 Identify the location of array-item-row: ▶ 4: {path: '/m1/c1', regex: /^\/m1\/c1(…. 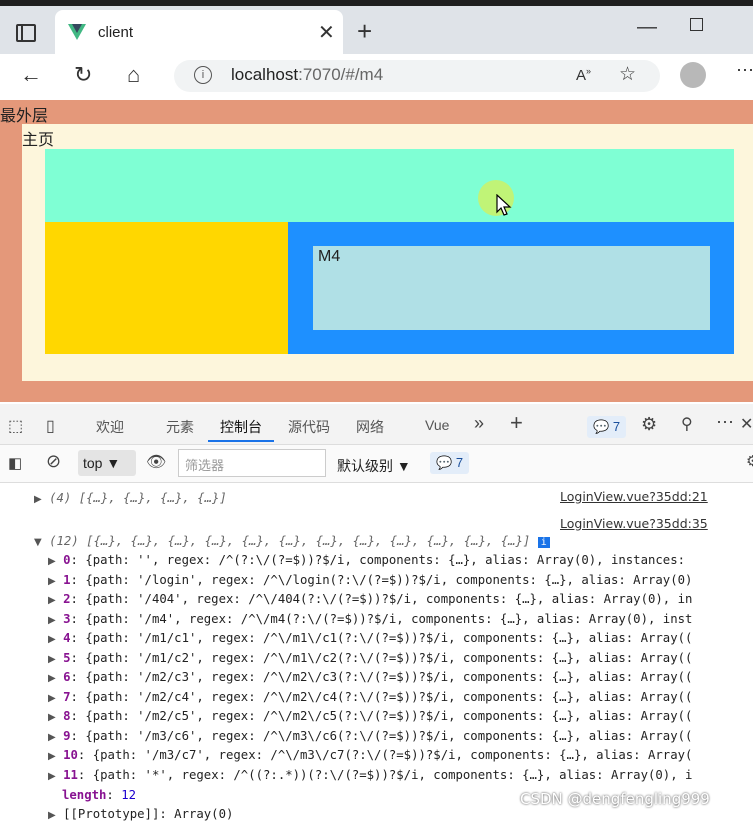
(370, 638).